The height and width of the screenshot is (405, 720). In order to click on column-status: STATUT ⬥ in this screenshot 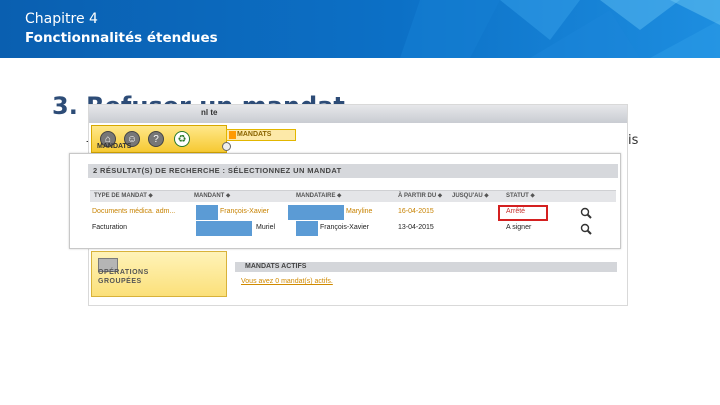, I will do `click(520, 196)`.